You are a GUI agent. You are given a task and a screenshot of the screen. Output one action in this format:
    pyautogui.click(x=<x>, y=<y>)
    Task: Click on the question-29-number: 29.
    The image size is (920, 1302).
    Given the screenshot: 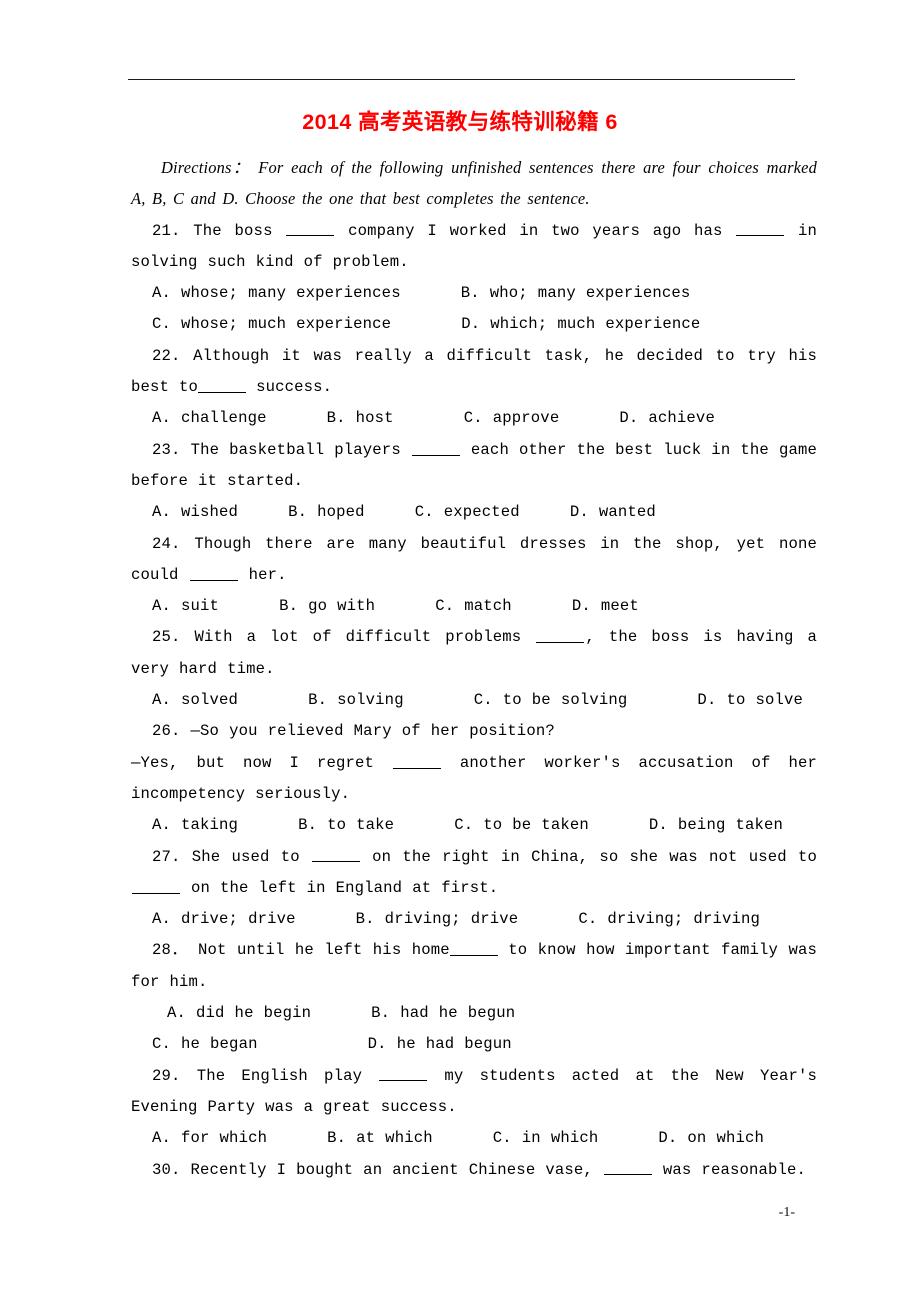 What is the action you would take?
    pyautogui.click(x=166, y=1075)
    